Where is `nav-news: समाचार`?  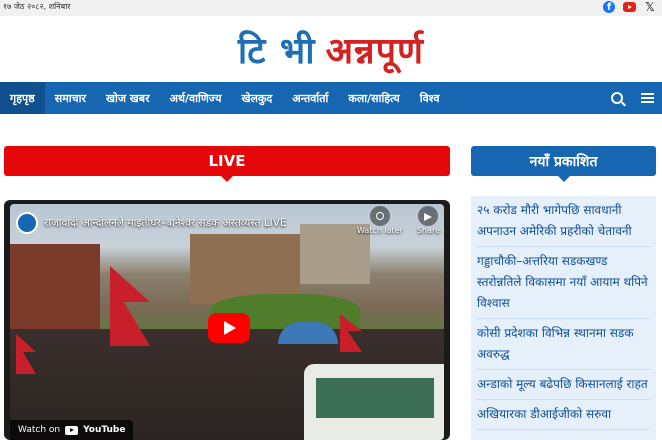 nav-news: समाचार is located at coordinates (70, 98).